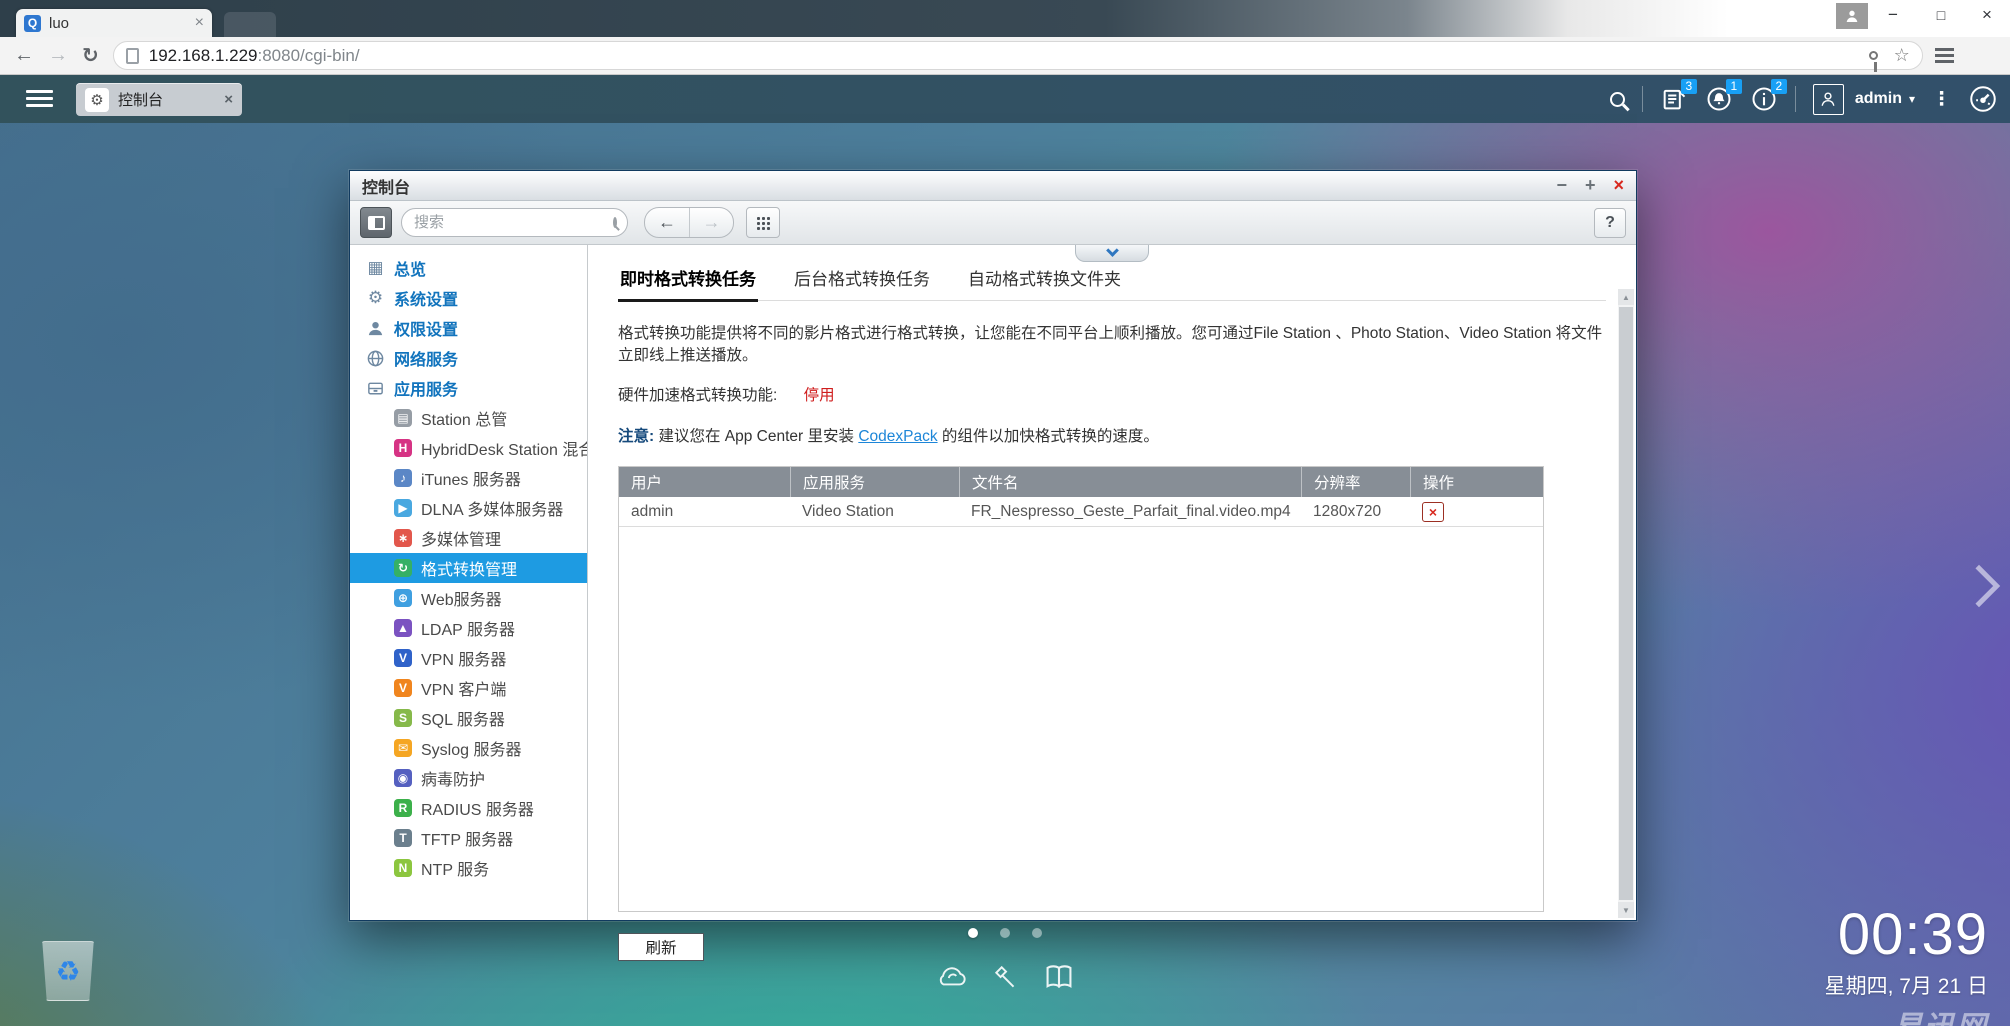 The image size is (2010, 1026). What do you see at coordinates (1626, 910) in the screenshot?
I see `scroll-down-icon: ▼` at bounding box center [1626, 910].